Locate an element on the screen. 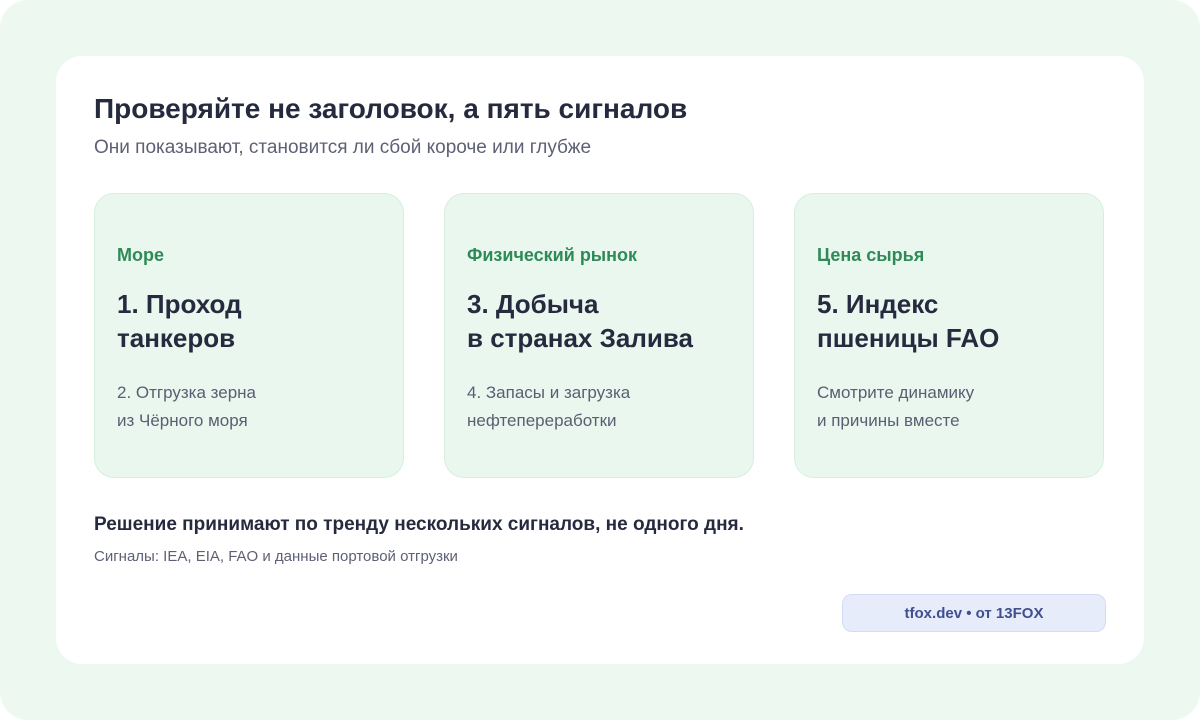  tile-heading: 1. Проход танкеров is located at coordinates (179, 321).